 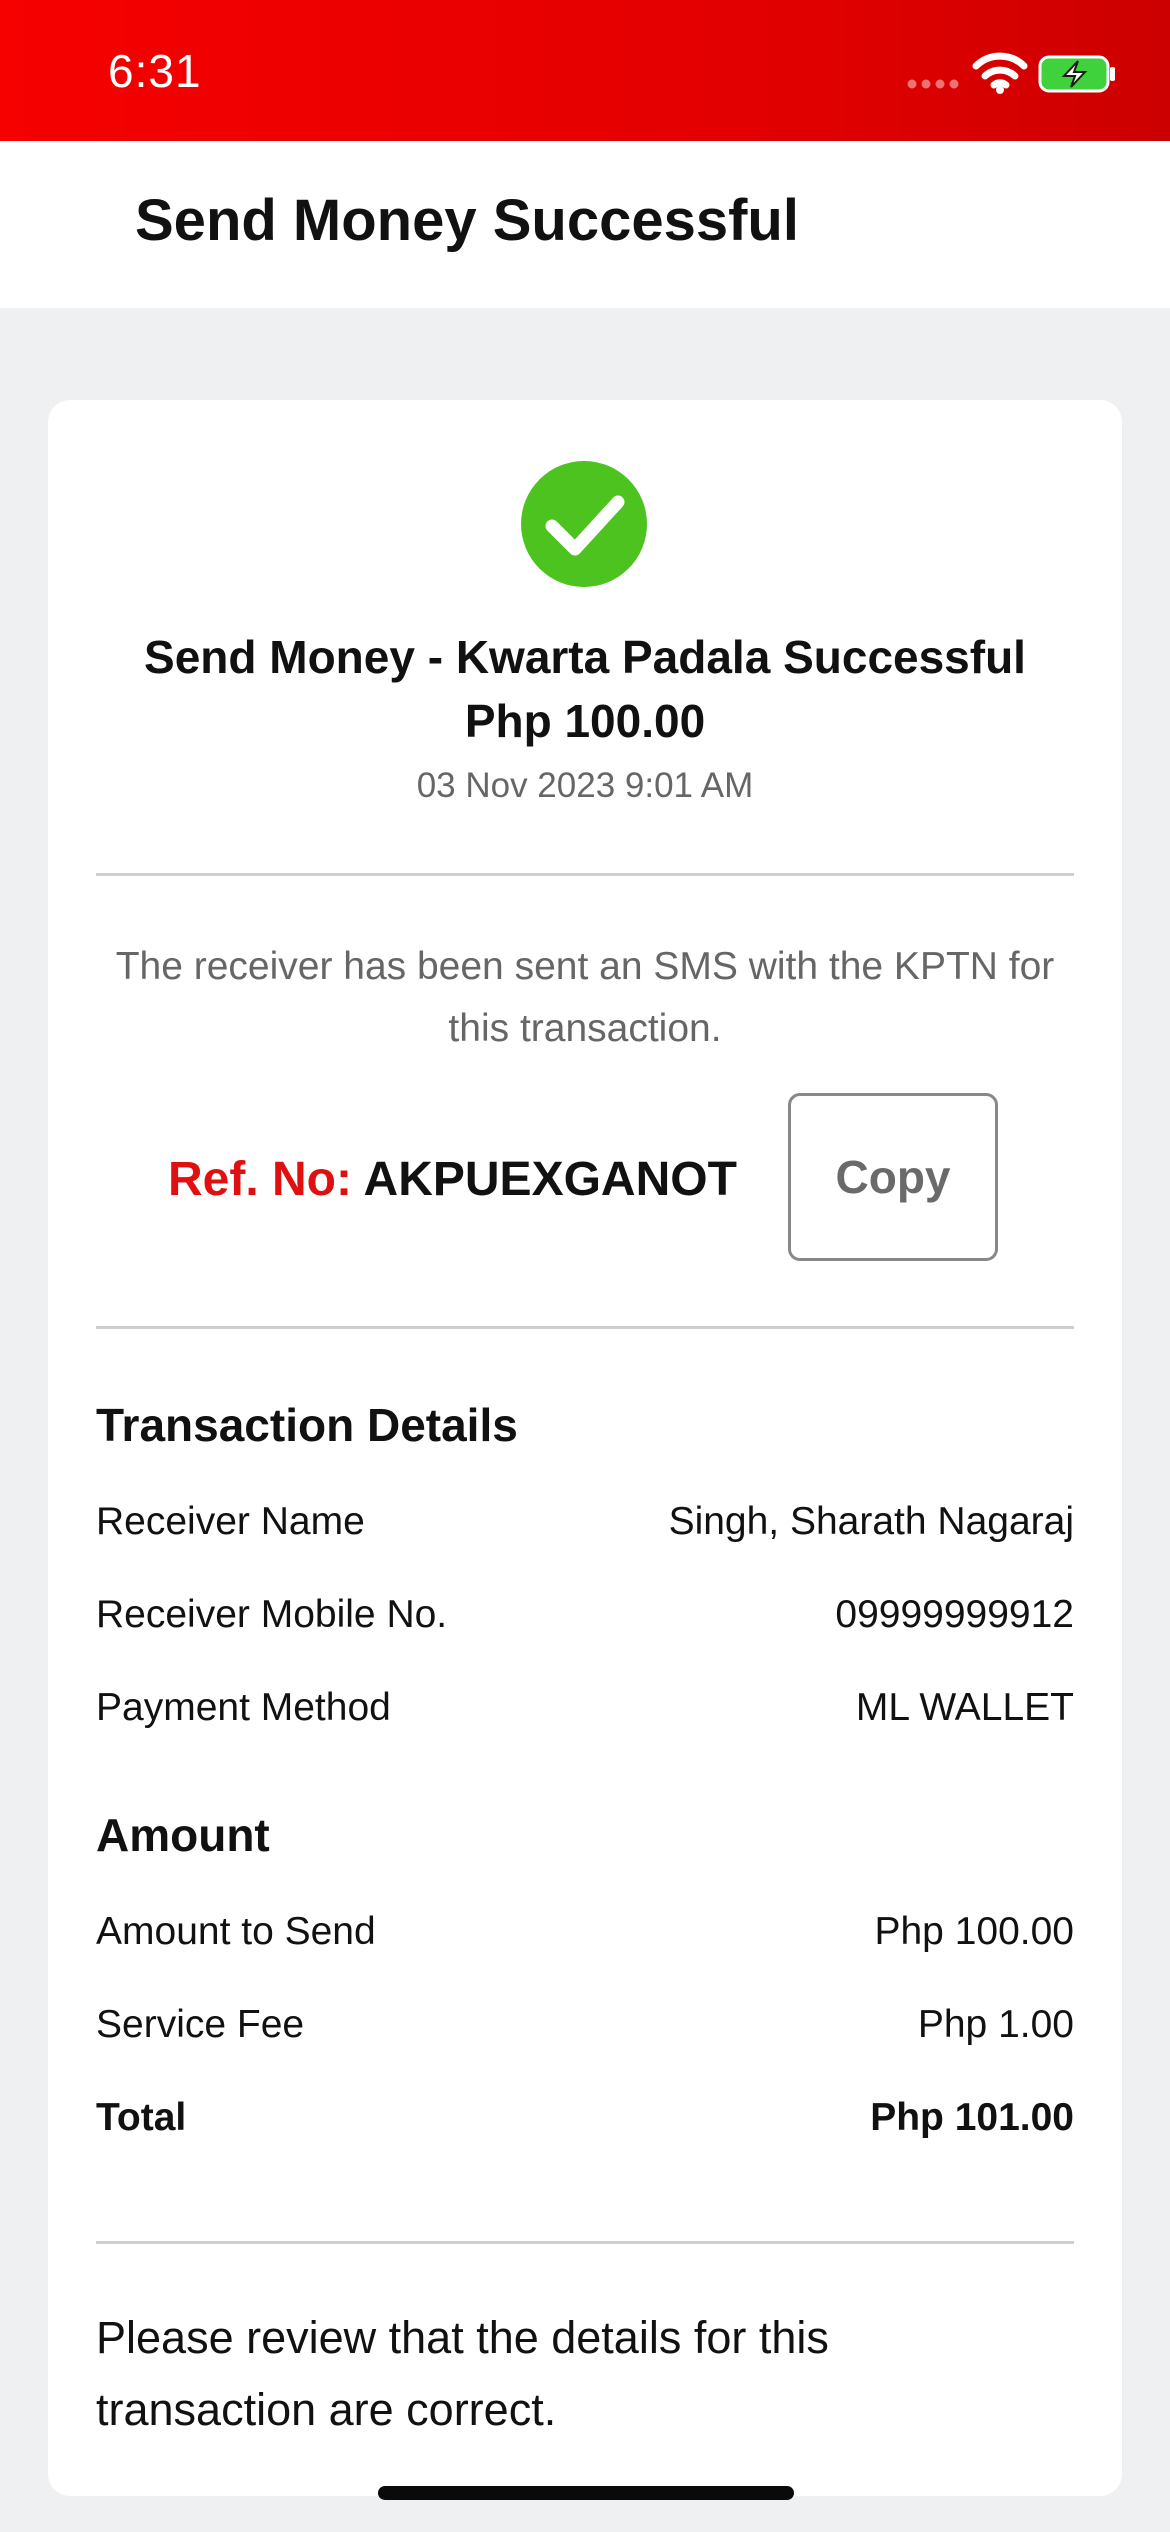 What do you see at coordinates (954, 1614) in the screenshot?
I see `detail-value: 09999999912` at bounding box center [954, 1614].